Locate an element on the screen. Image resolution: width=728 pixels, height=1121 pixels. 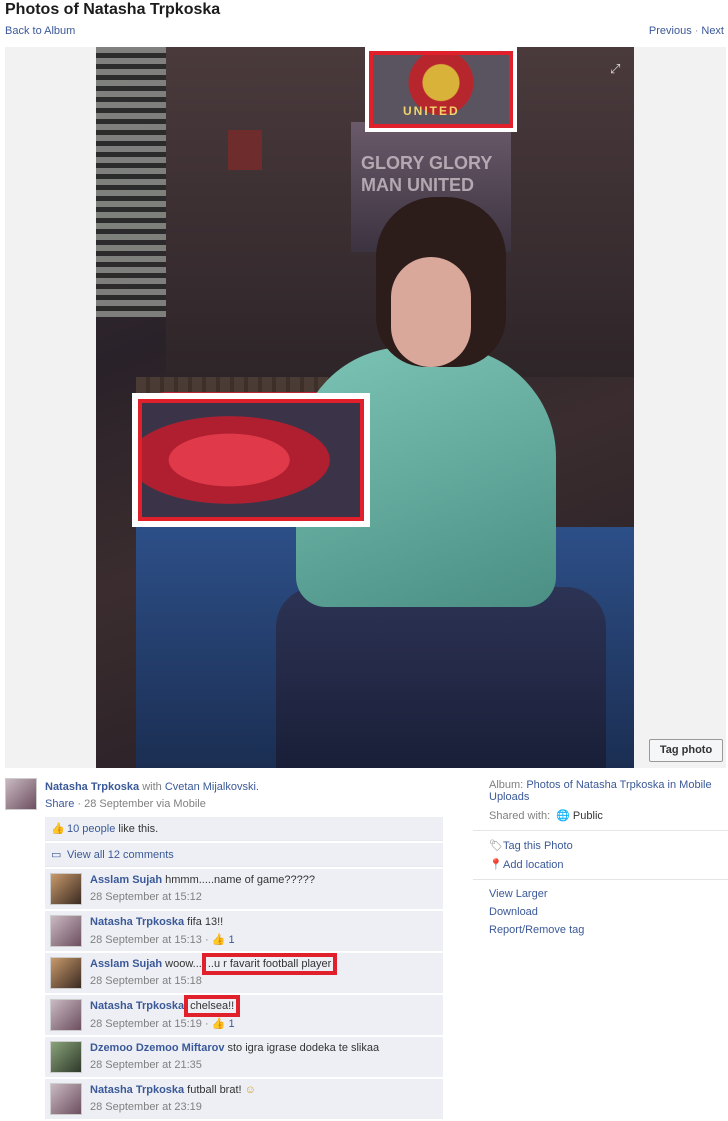
shared-with-label: Shared with: is located at coordinates (520, 816).